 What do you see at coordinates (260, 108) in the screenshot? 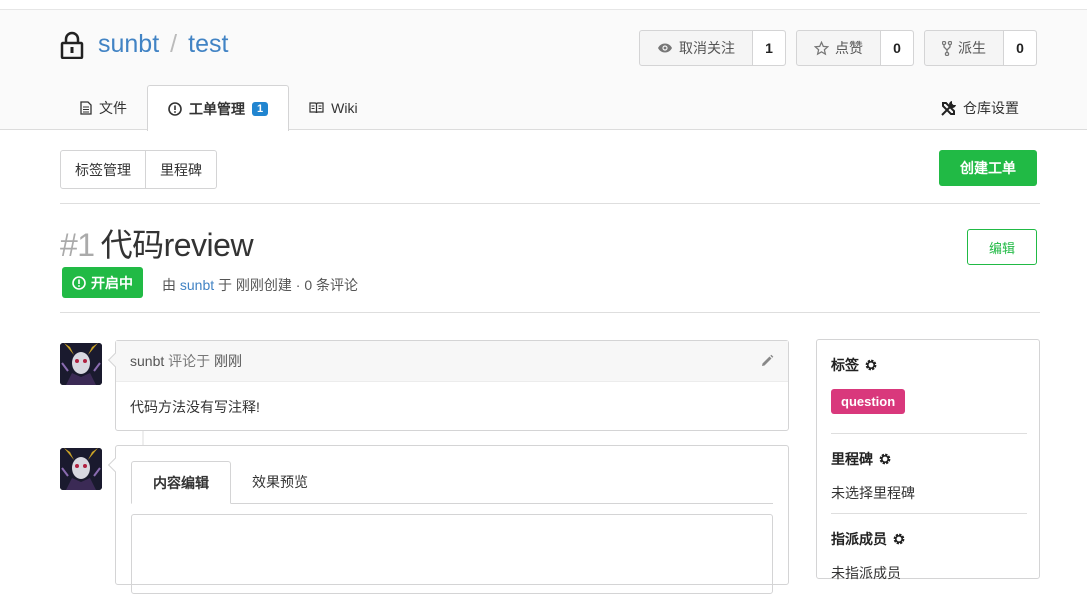
I see `issues-count-badge: 1` at bounding box center [260, 108].